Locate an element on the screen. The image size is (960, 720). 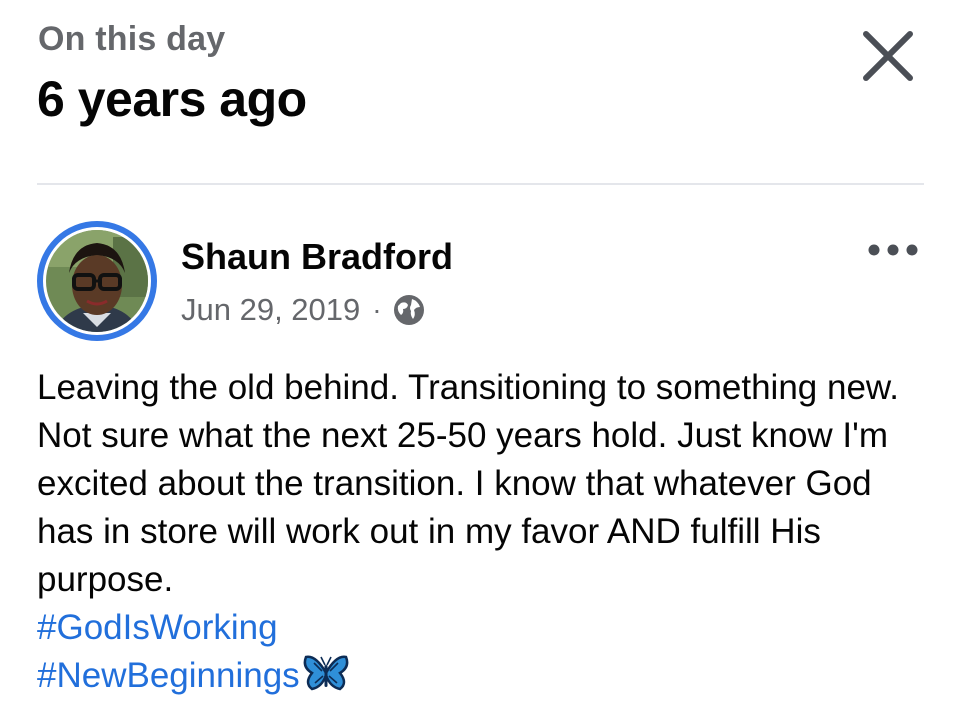
memory-label: On this day is located at coordinates (132, 39).